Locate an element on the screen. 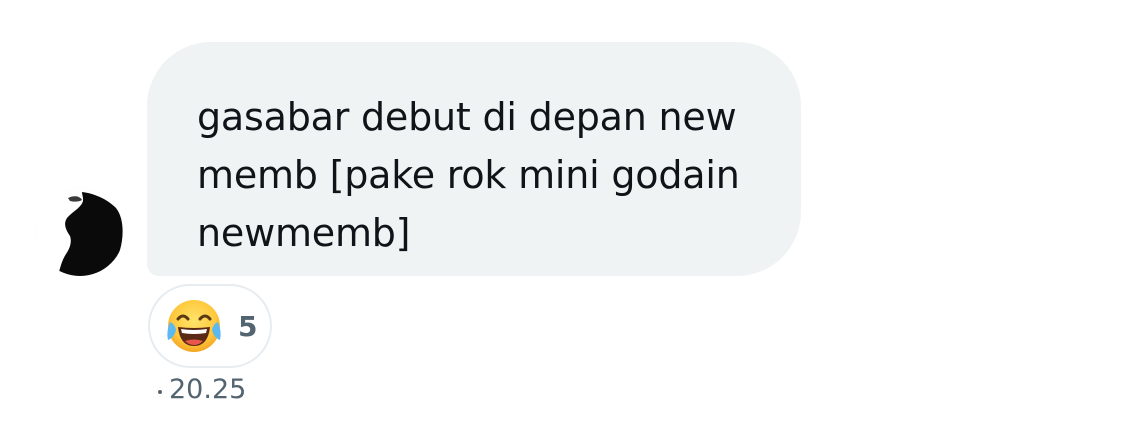  sender-avatar is located at coordinates (80, 232).